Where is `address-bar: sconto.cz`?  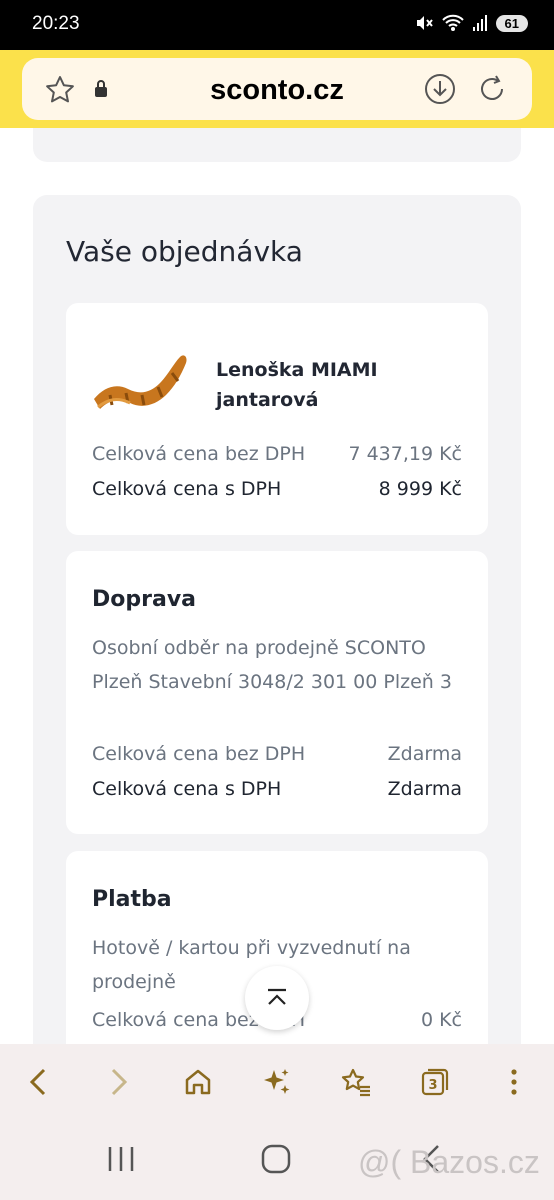
address-bar: sconto.cz is located at coordinates (277, 89).